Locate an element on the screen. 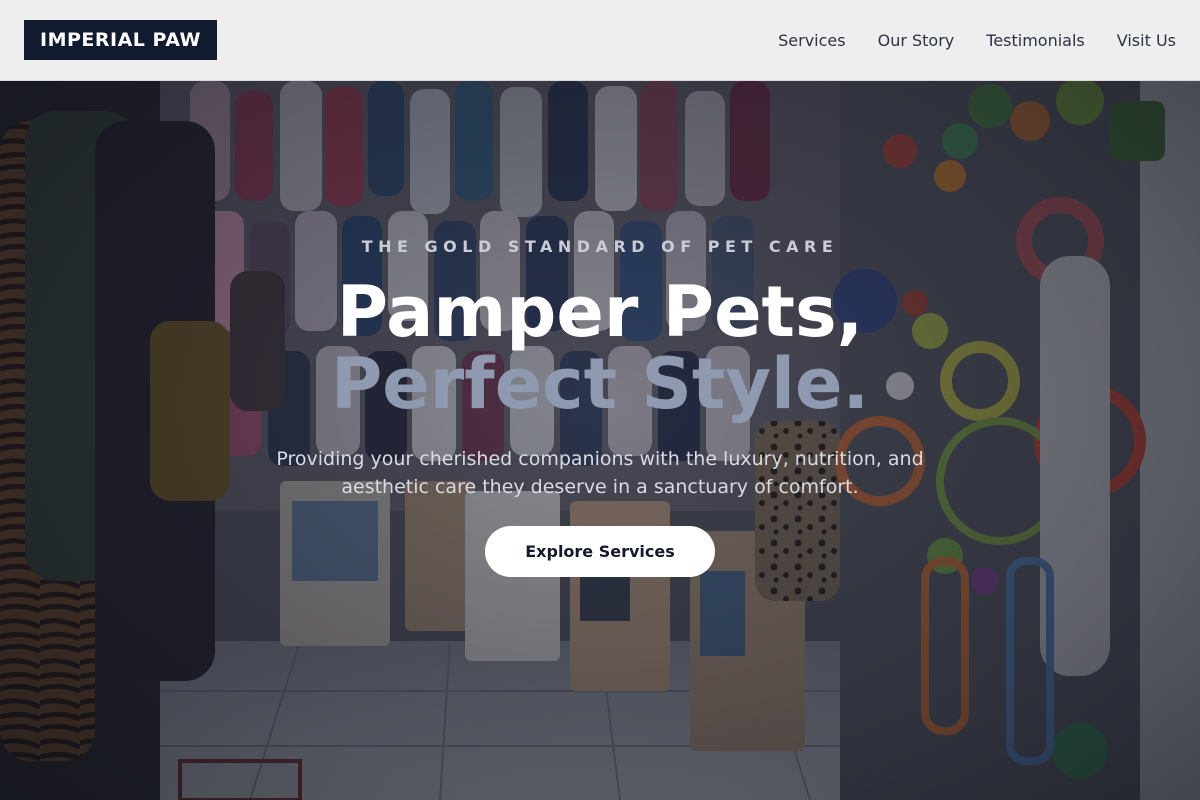  hero-eyebrow: THE GOLD STANDARD OF PET CARE is located at coordinates (600, 246).